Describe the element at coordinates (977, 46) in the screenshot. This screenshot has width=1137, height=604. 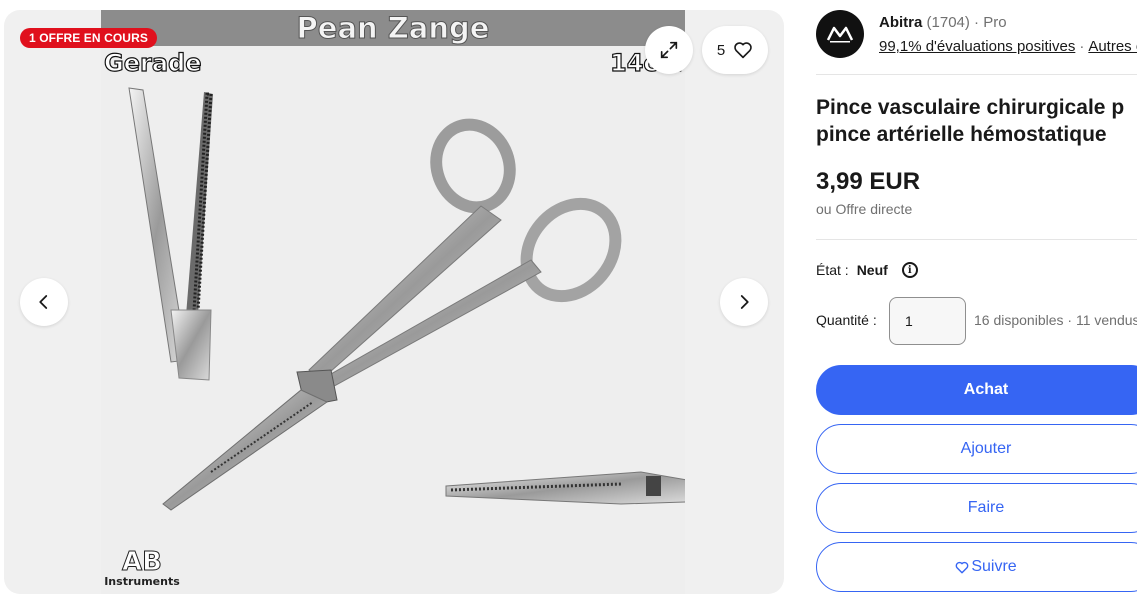
I see `positive-feedback-link: 99,1% d'évaluations positives` at that location.